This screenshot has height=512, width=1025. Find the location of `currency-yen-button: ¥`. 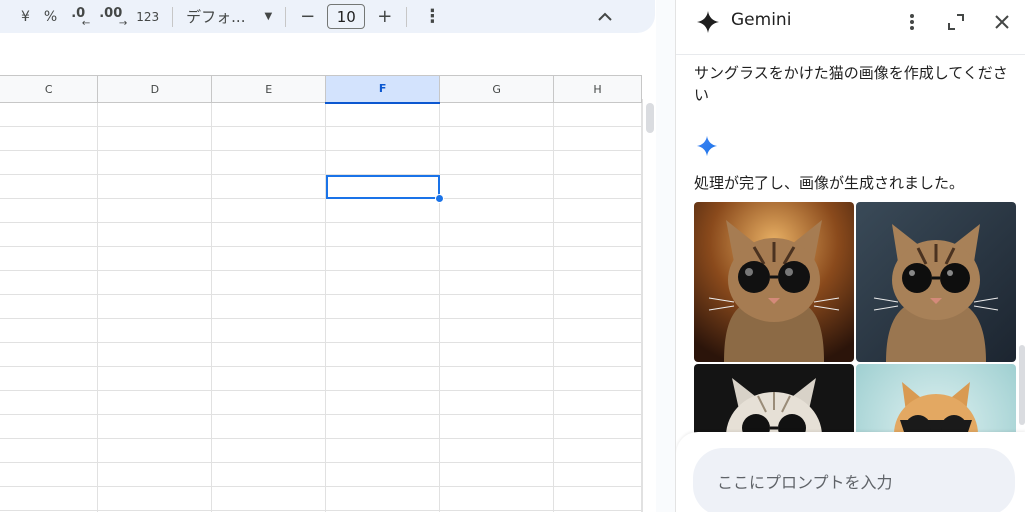

currency-yen-button: ¥ is located at coordinates (25, 17).